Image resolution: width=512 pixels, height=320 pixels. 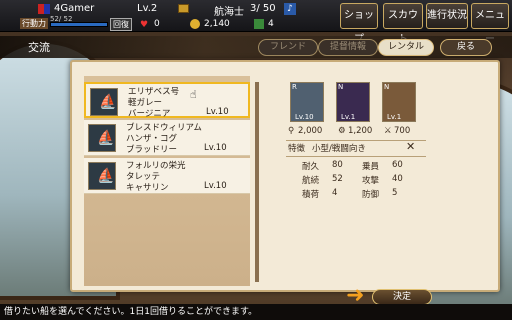 What do you see at coordinates (34, 23) in the screenshot?
I see `stamina-label: 行動力` at bounding box center [34, 23].